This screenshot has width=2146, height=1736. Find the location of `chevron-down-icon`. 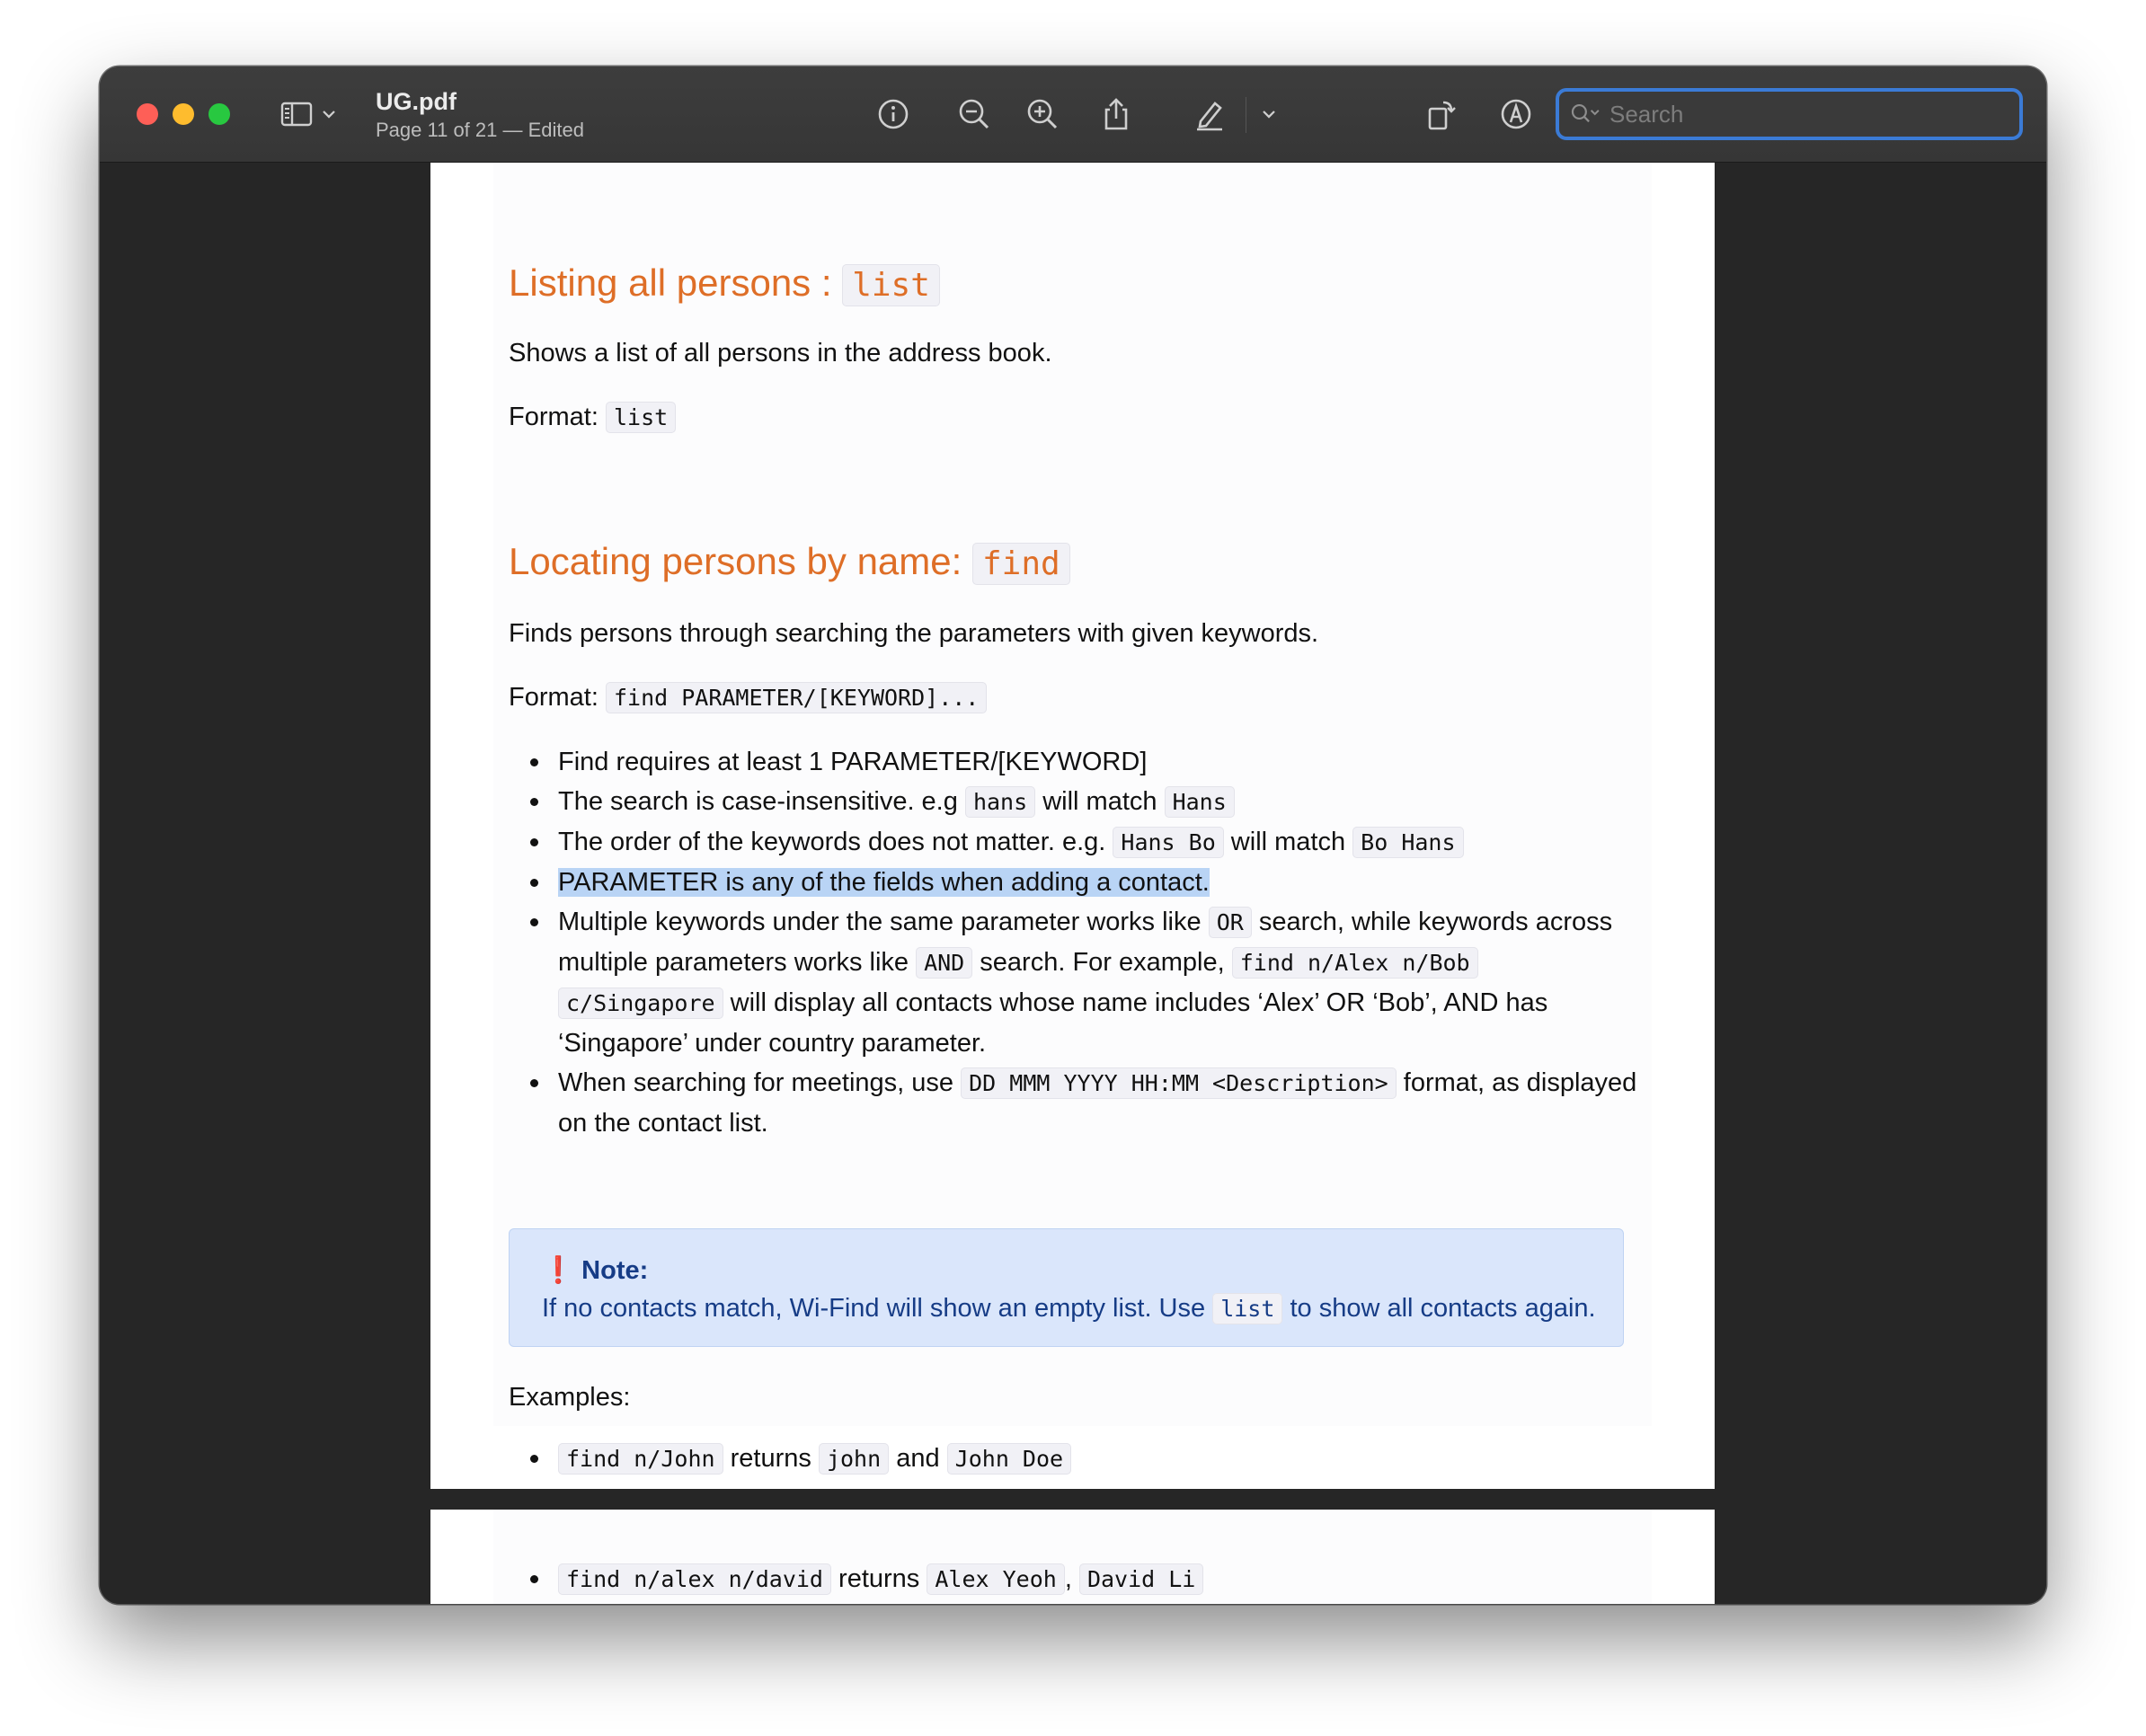

chevron-down-icon is located at coordinates (328, 114).